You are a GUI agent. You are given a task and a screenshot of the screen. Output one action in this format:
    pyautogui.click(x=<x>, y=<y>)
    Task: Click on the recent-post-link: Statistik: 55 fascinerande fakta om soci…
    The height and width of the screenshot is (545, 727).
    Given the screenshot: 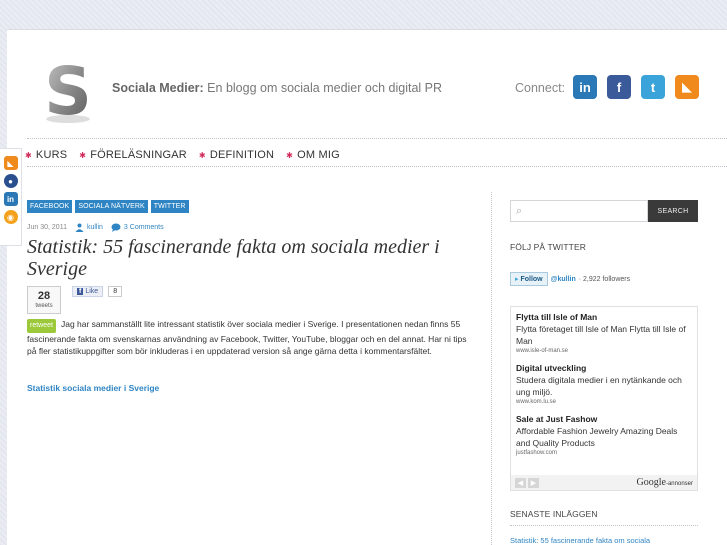 What is the action you would take?
    pyautogui.click(x=580, y=540)
    